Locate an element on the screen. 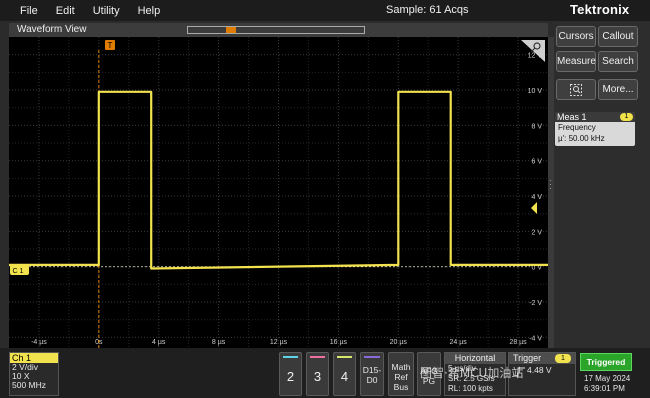 The height and width of the screenshot is (398, 650). record-scroll-thumb is located at coordinates (231, 30).